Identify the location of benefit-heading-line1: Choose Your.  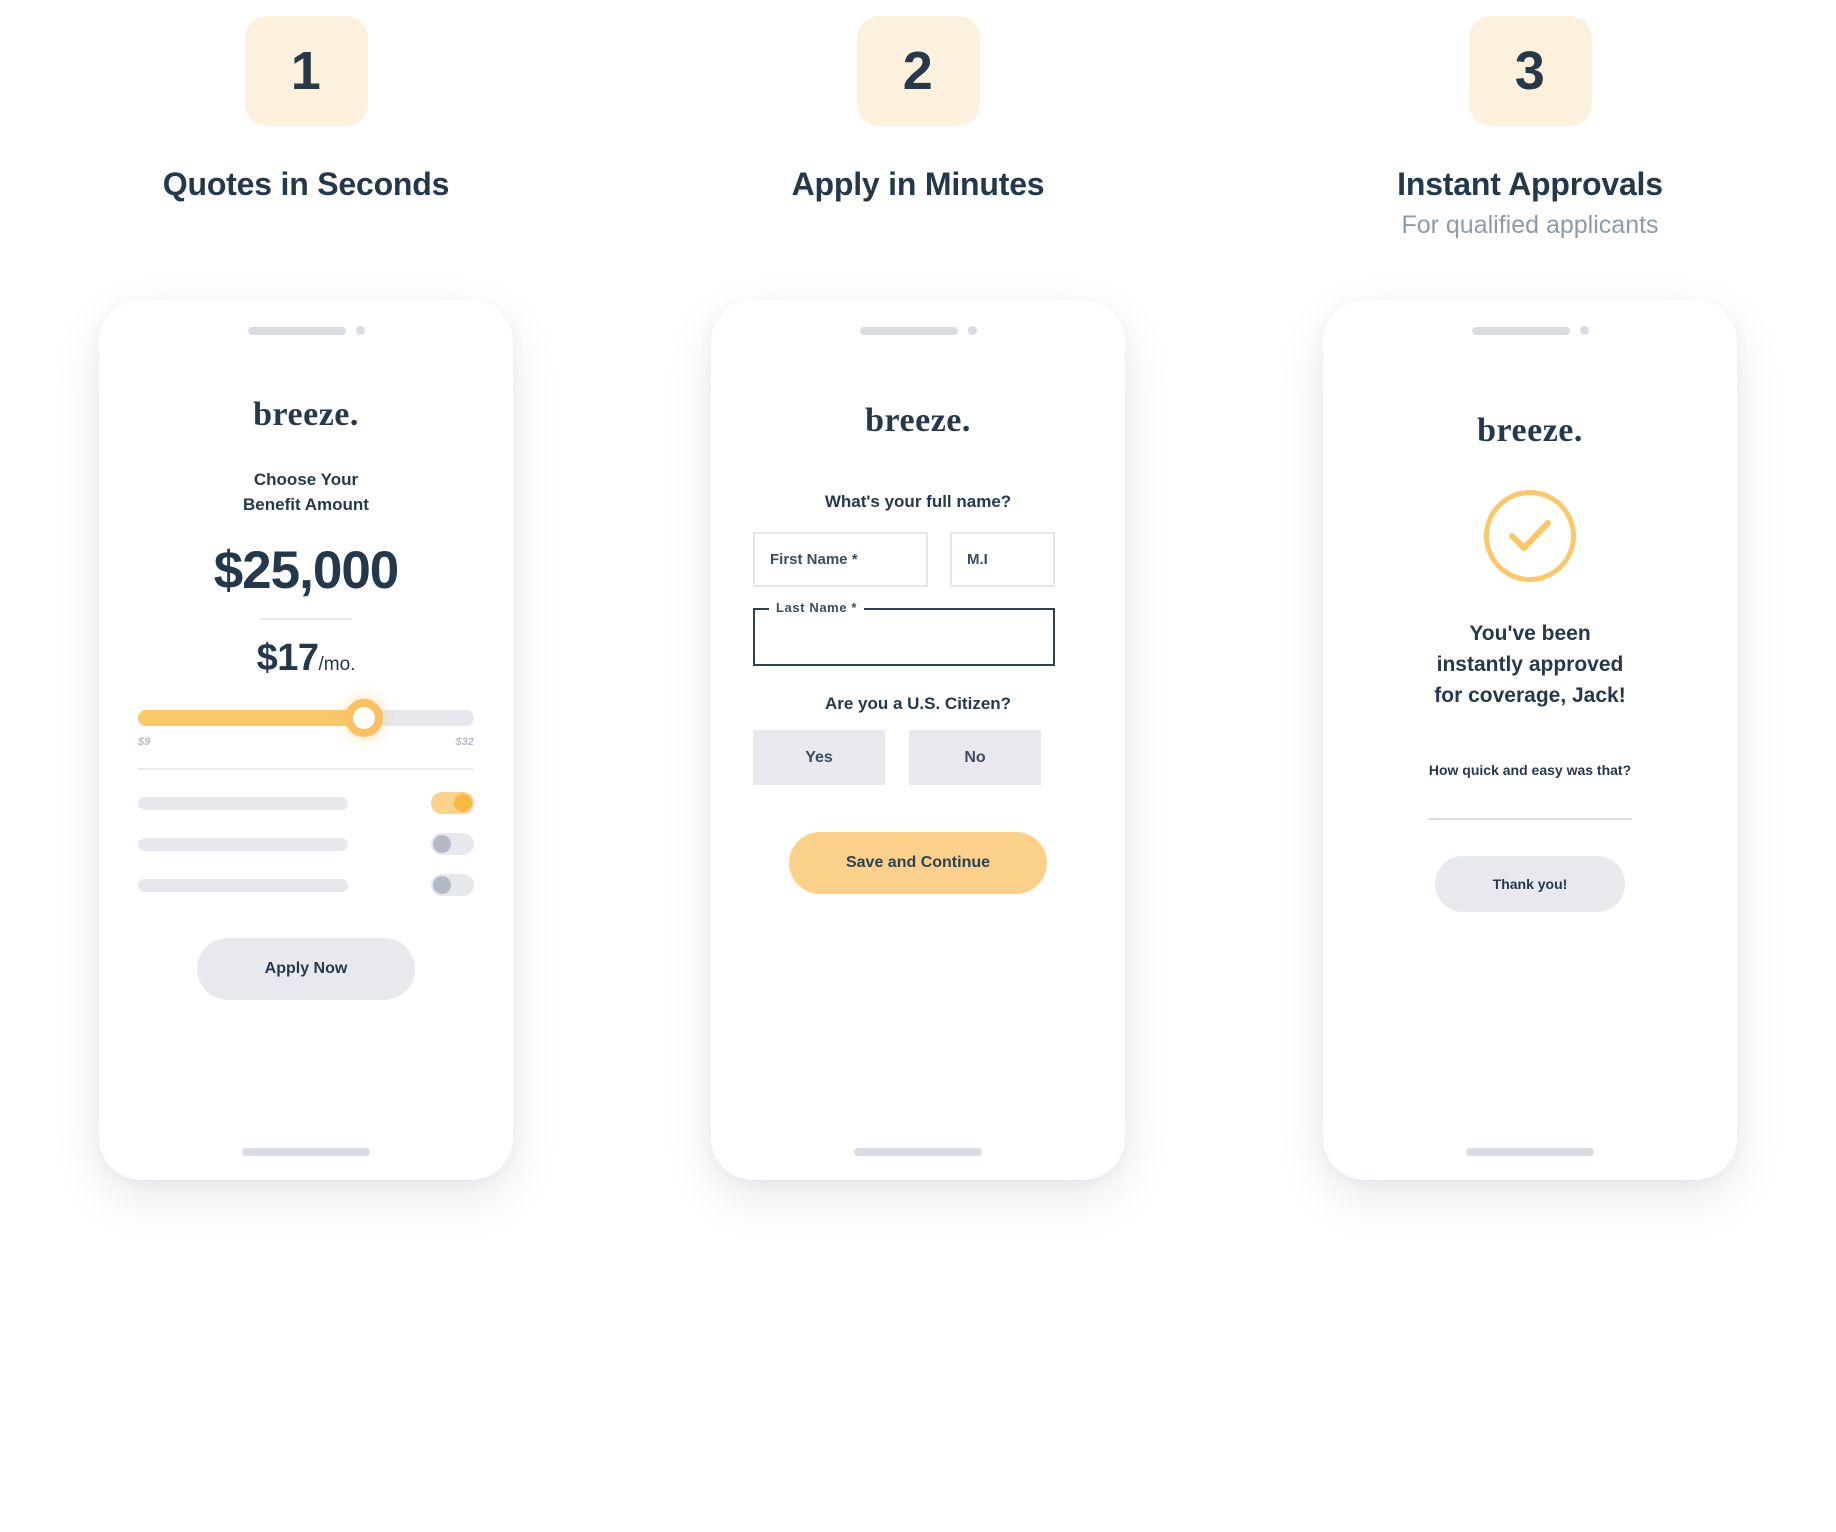
(306, 479).